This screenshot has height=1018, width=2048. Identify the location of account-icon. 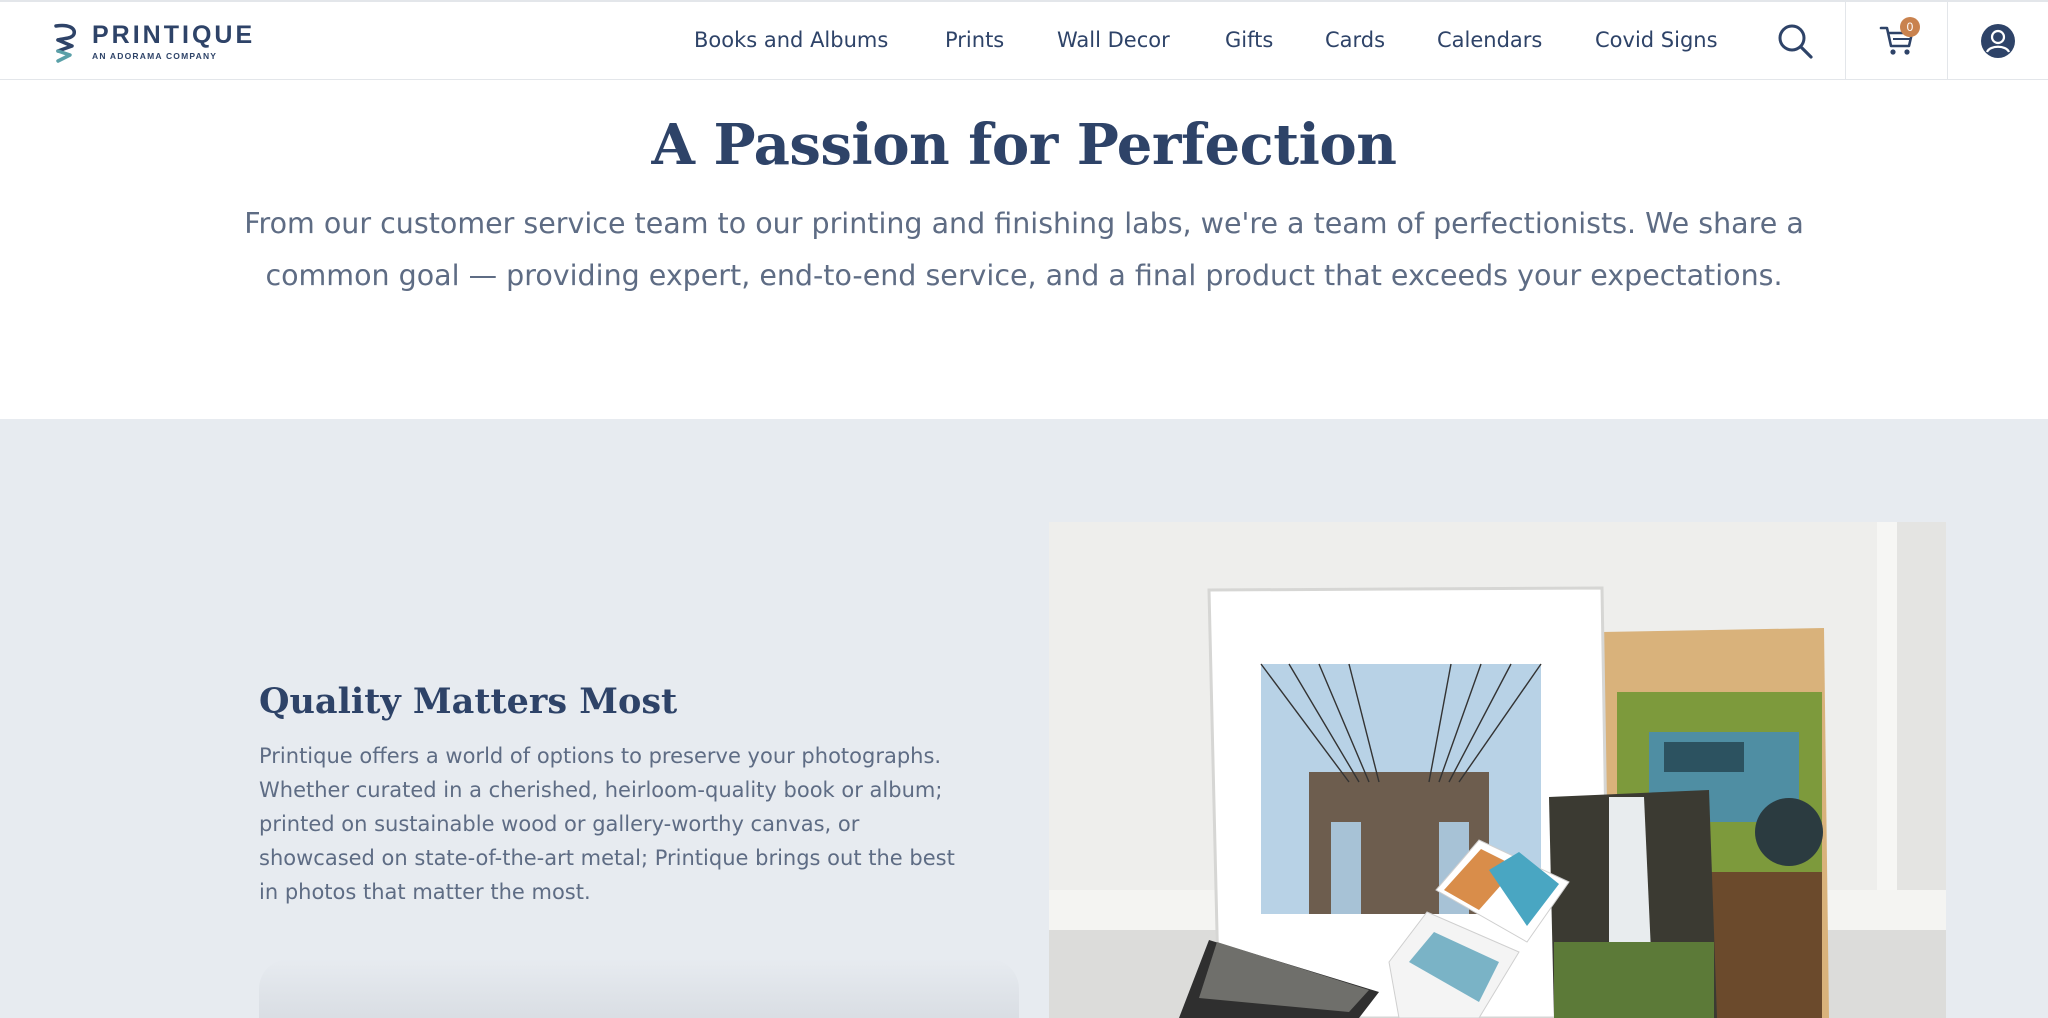
(1998, 41).